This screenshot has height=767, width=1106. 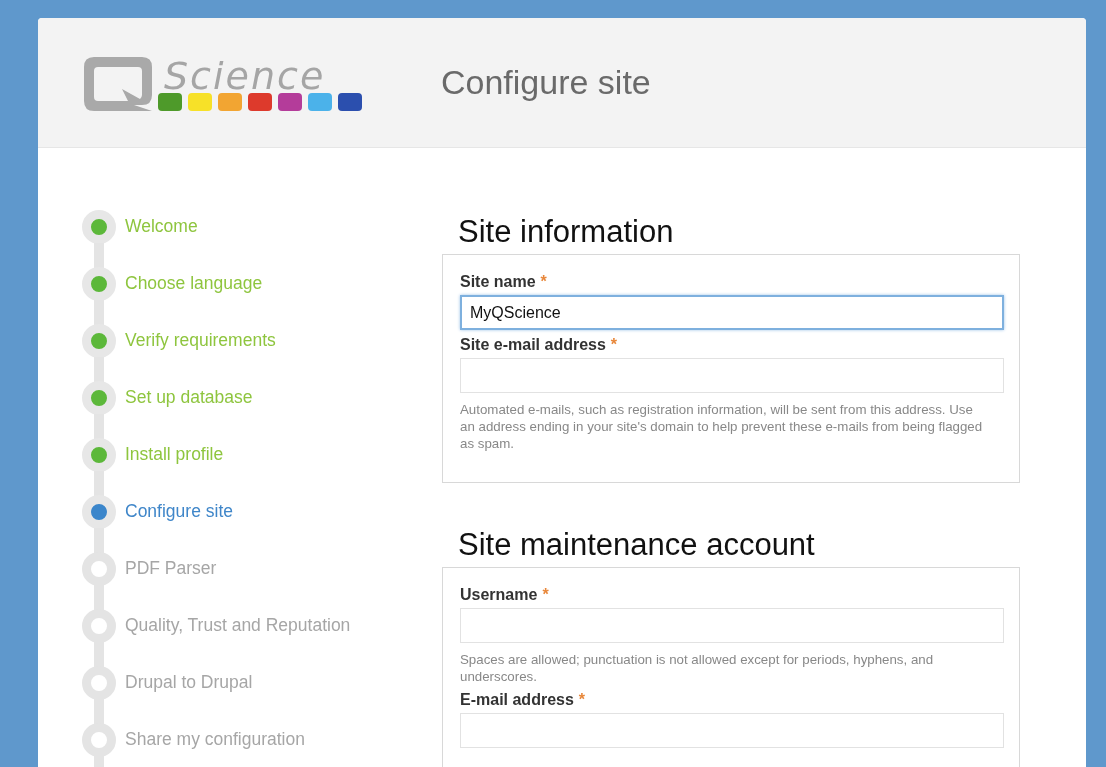 I want to click on step-label: Share my configuration, so click(x=215, y=739).